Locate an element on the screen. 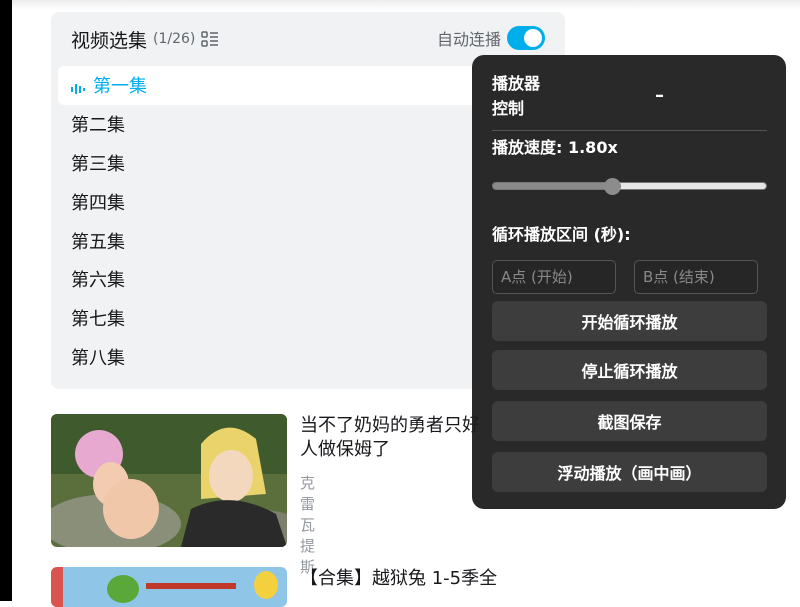  episode-panel-title: 视频选集 is located at coordinates (109, 40).